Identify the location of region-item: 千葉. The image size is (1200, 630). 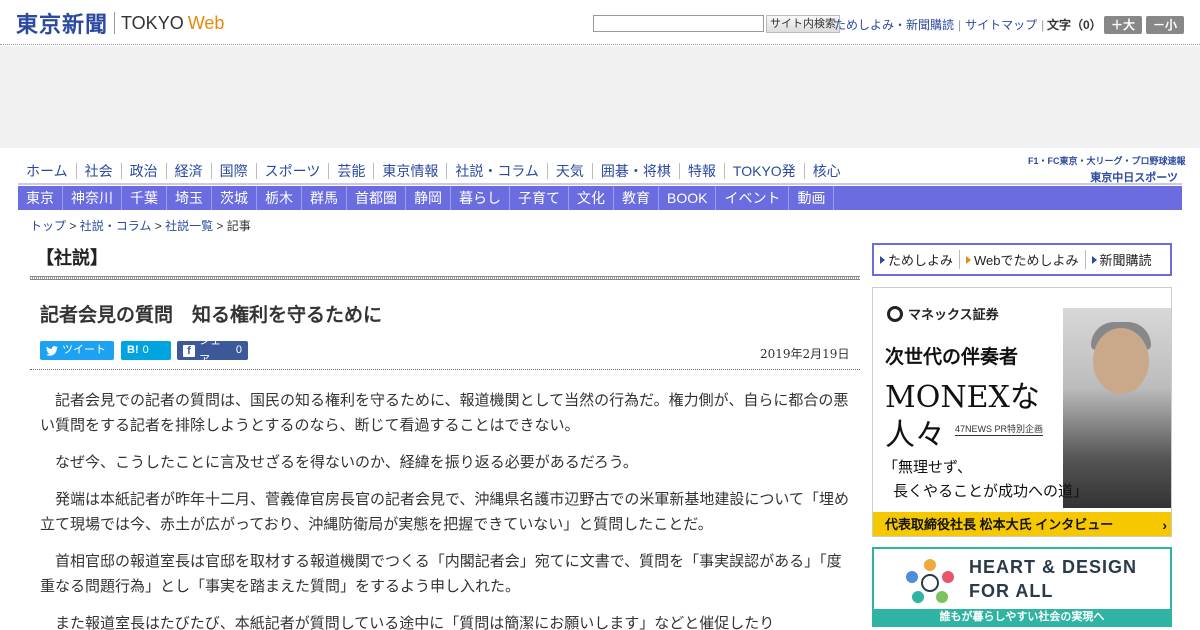
(144, 198).